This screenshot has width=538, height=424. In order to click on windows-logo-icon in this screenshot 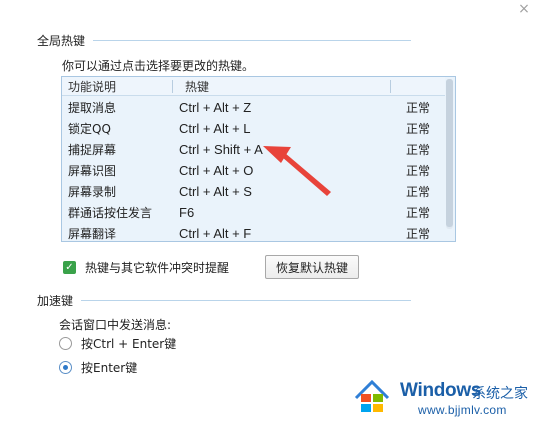, I will do `click(372, 395)`.